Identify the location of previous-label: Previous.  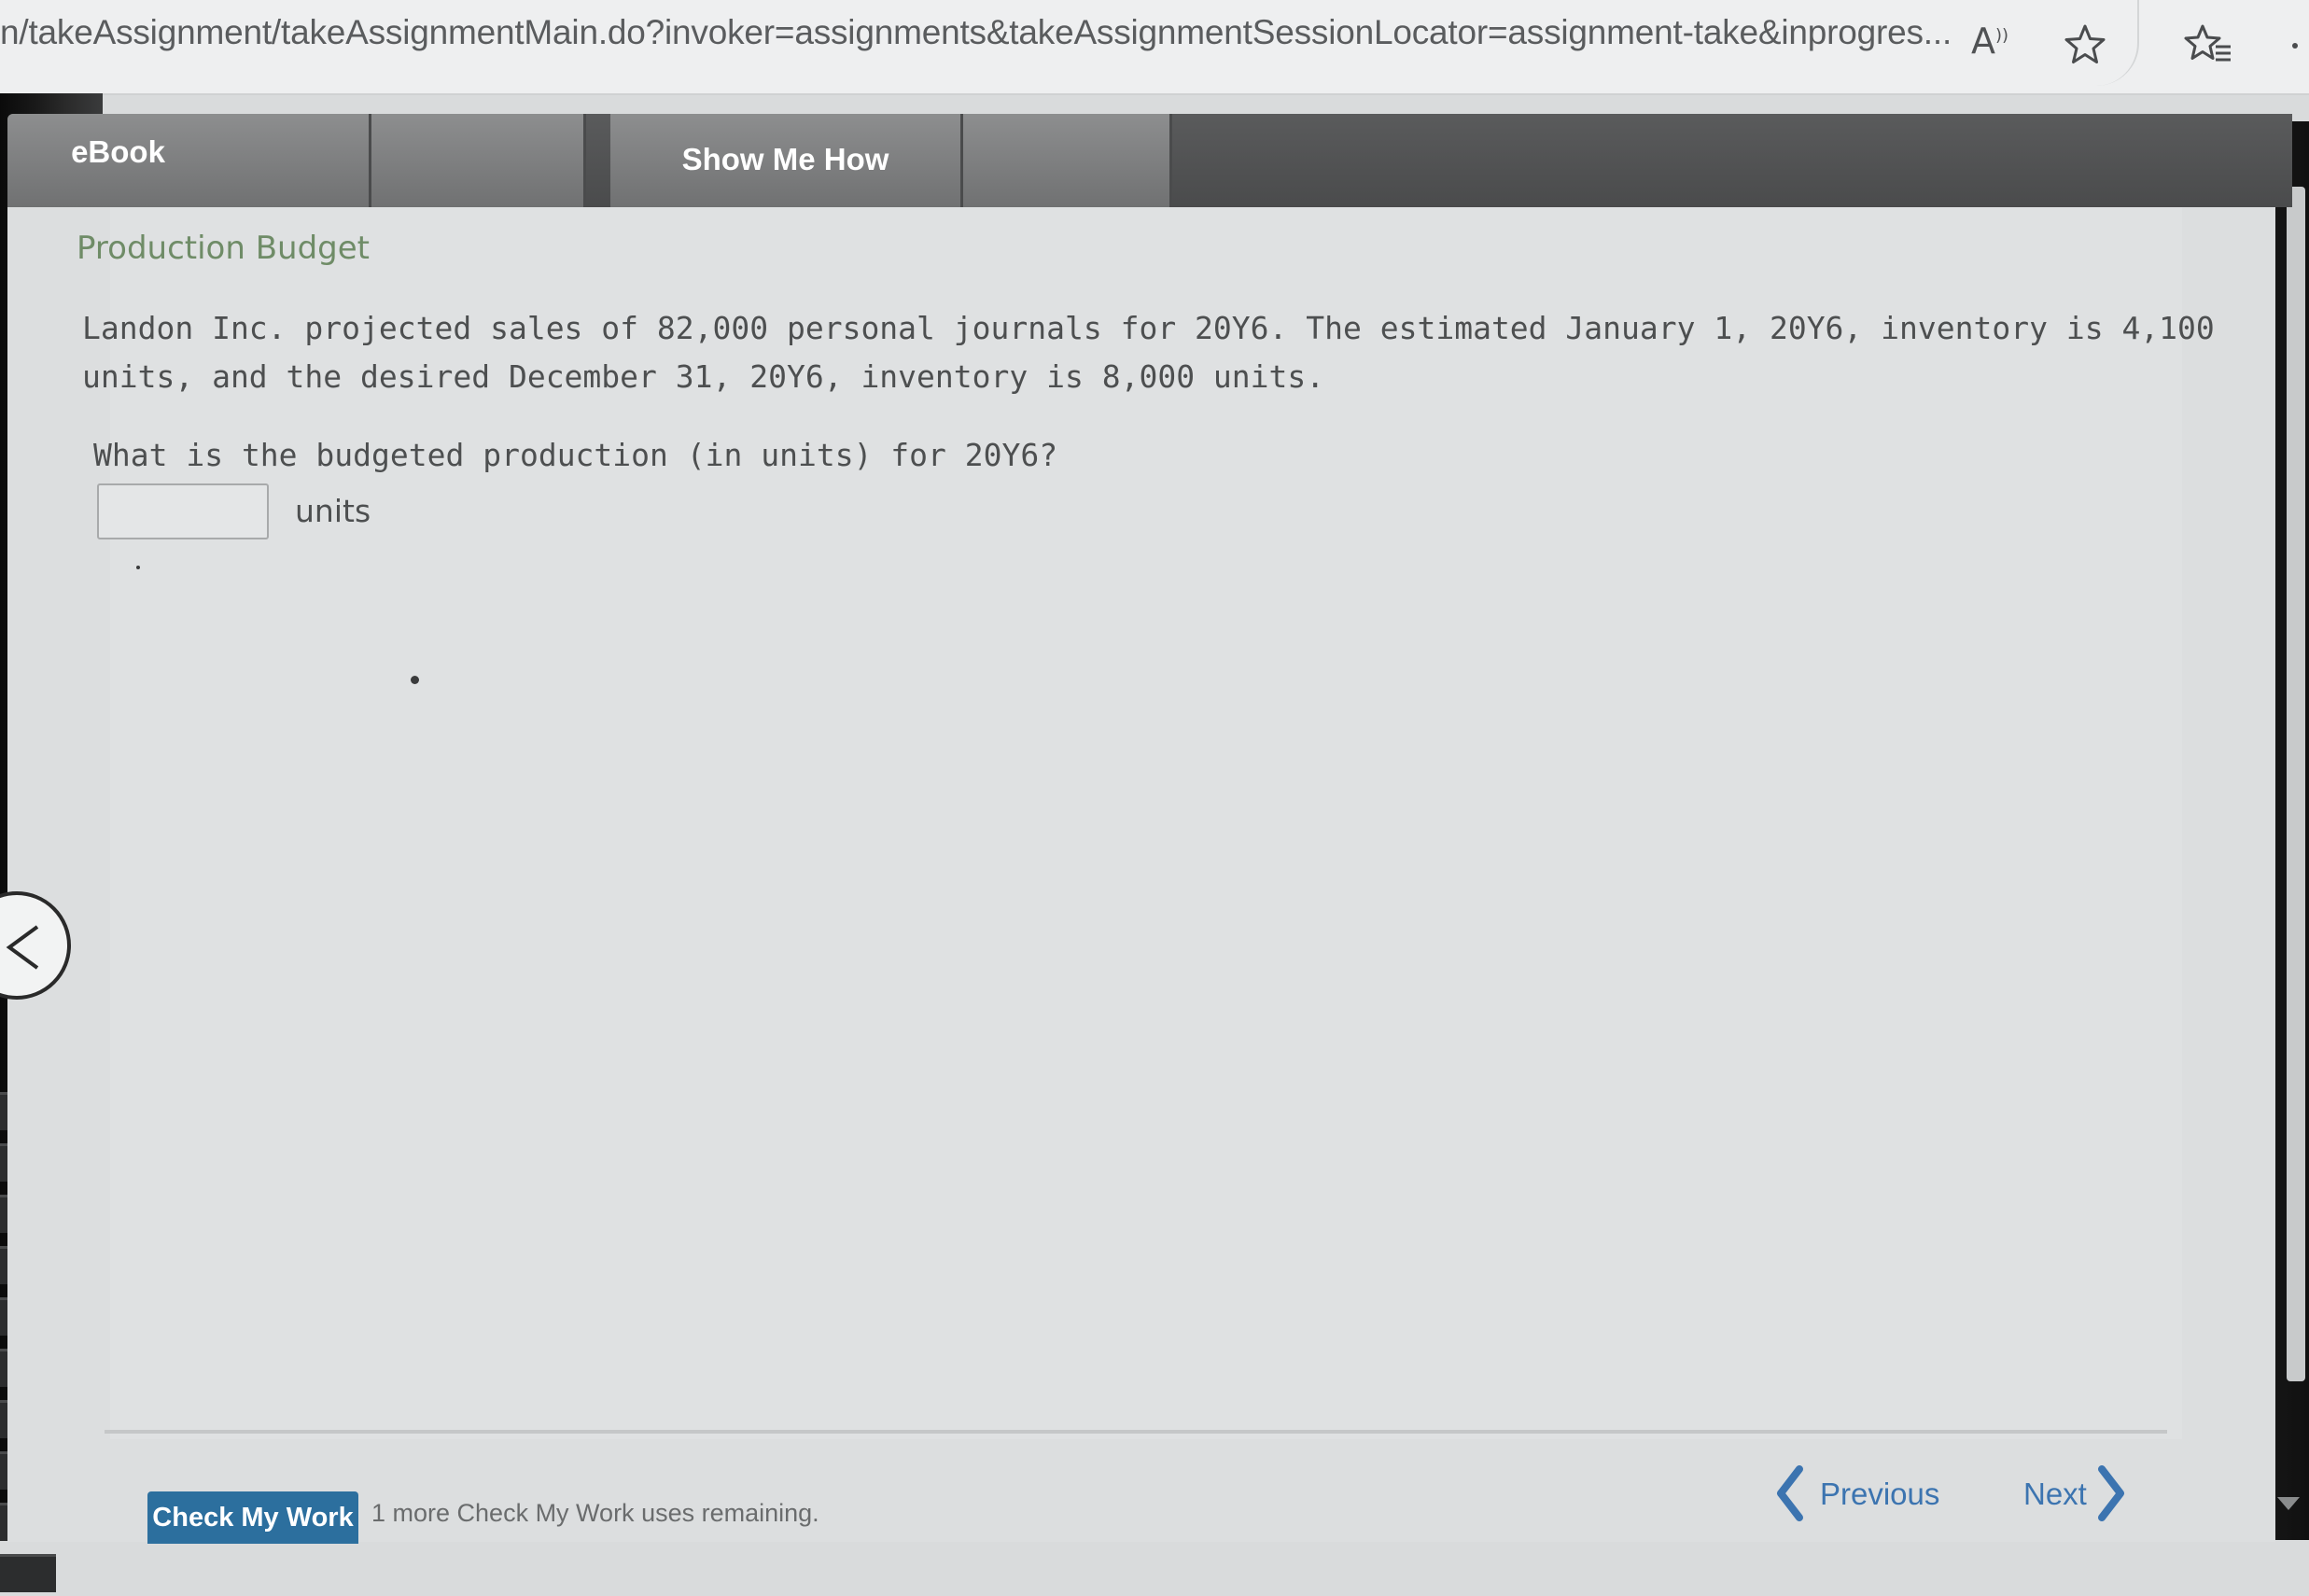
(1880, 1494).